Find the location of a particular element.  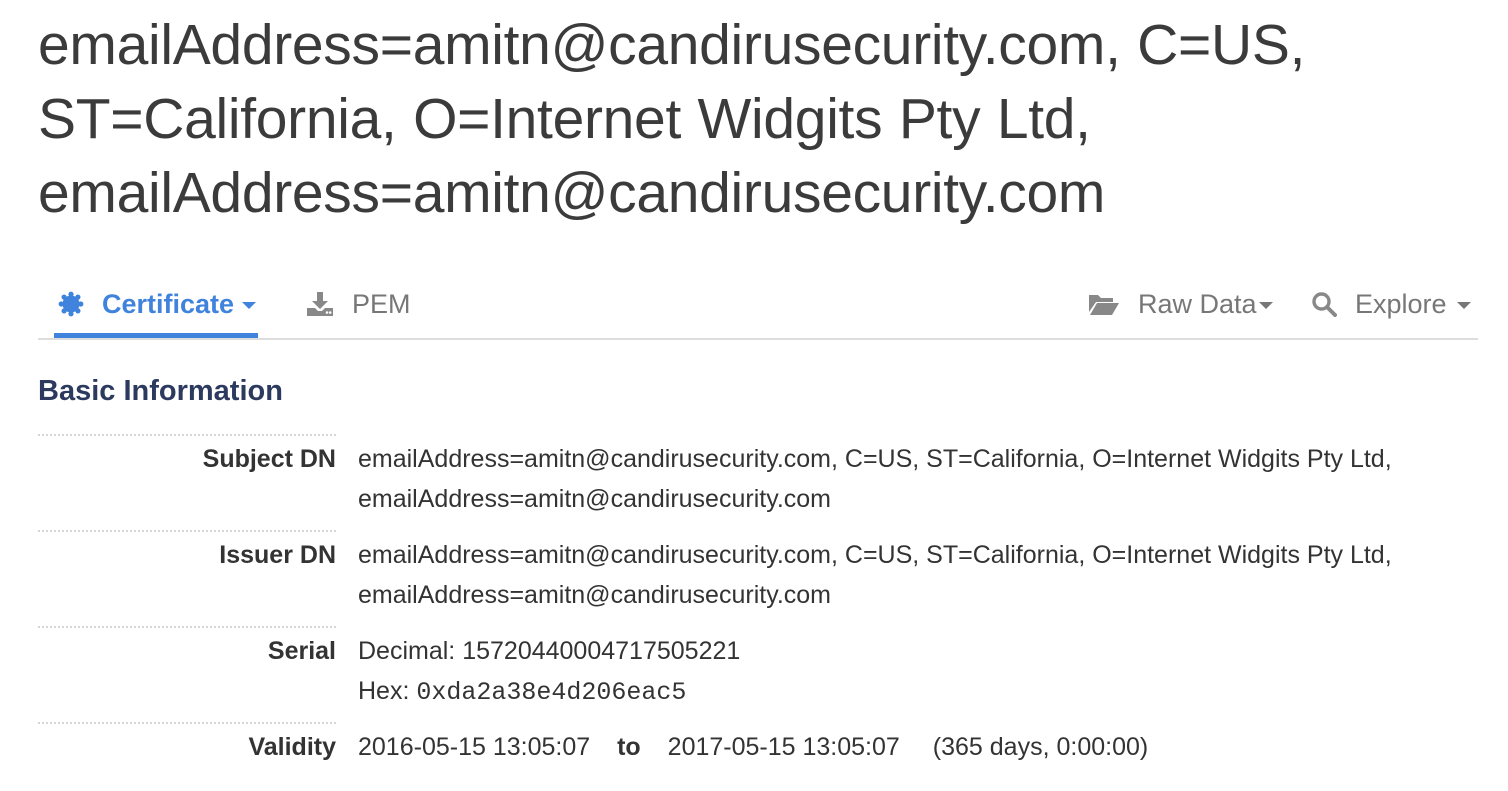

validity-to: to is located at coordinates (629, 747).